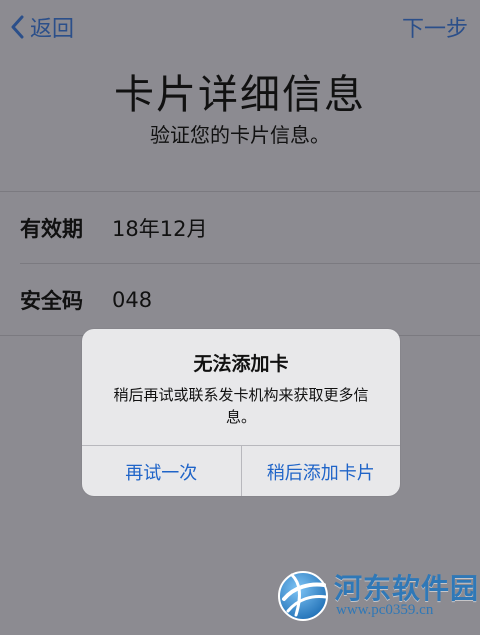  What do you see at coordinates (241, 406) in the screenshot?
I see `alert-message: 稍后再试或联系发卡机构来获取更多信息。` at bounding box center [241, 406].